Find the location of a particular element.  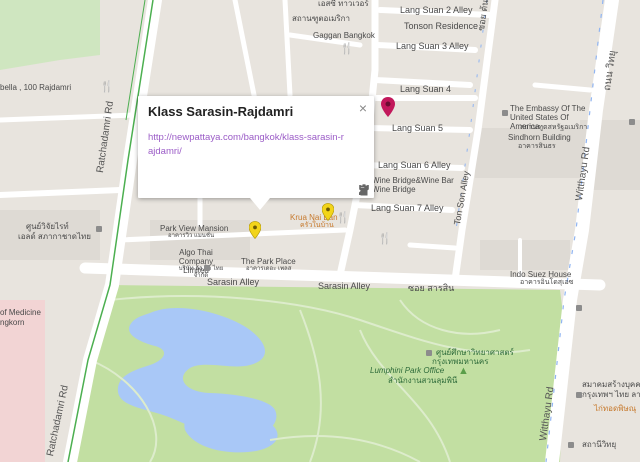

label-park-view: Park View Mansion is located at coordinates (194, 228).